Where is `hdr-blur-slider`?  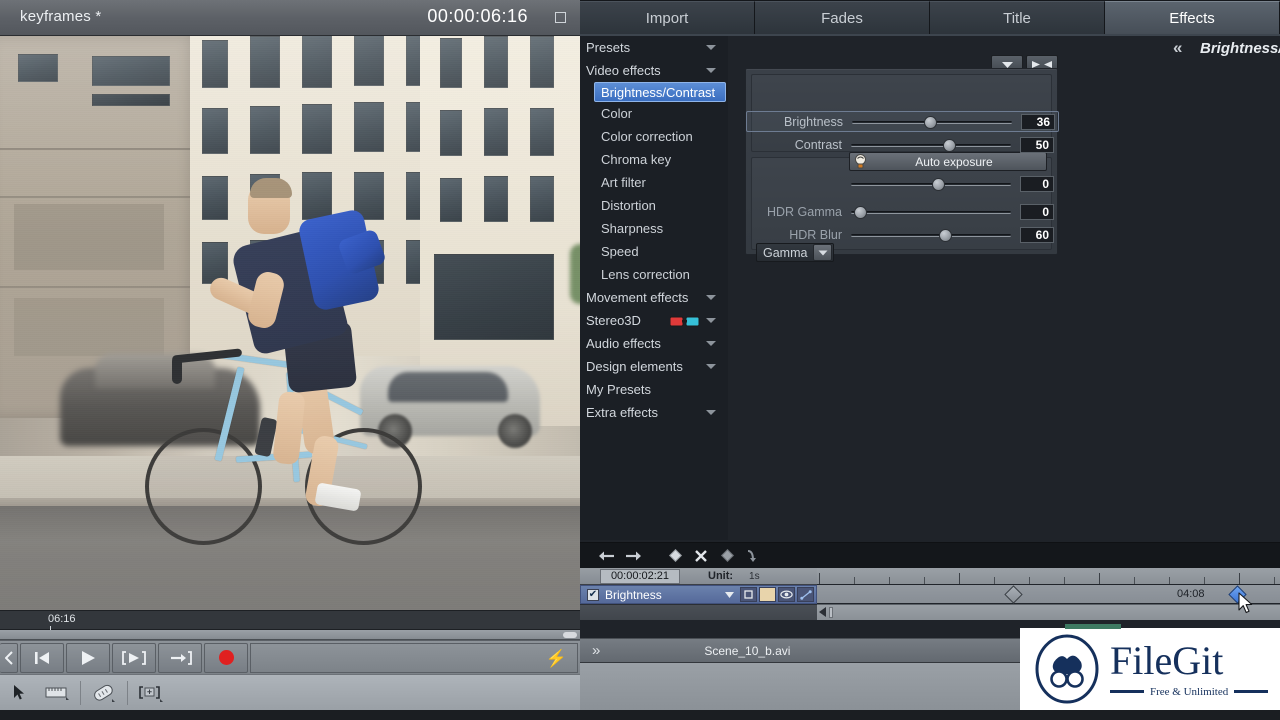
hdr-blur-slider is located at coordinates (931, 235).